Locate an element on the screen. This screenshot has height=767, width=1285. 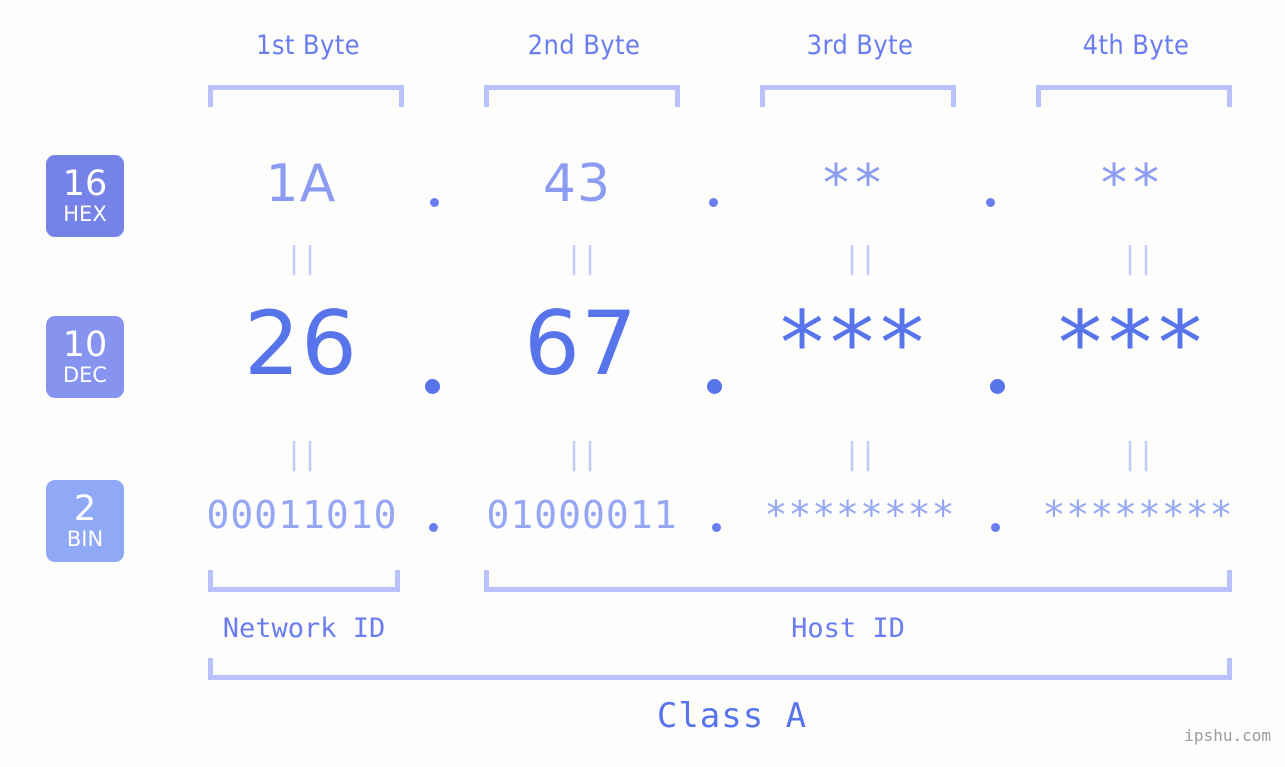
dec-byte-4: *** is located at coordinates (1133, 343).